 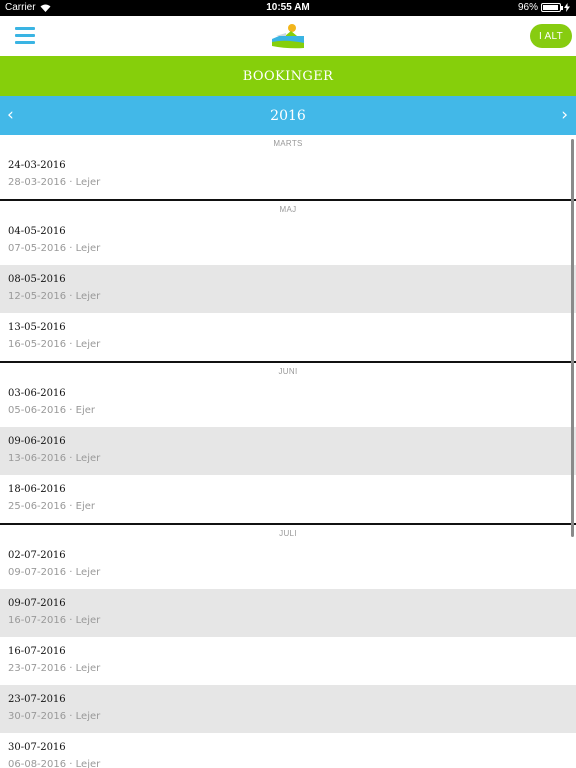 I want to click on previous-year-chevron-icon: ‹, so click(x=10, y=115).